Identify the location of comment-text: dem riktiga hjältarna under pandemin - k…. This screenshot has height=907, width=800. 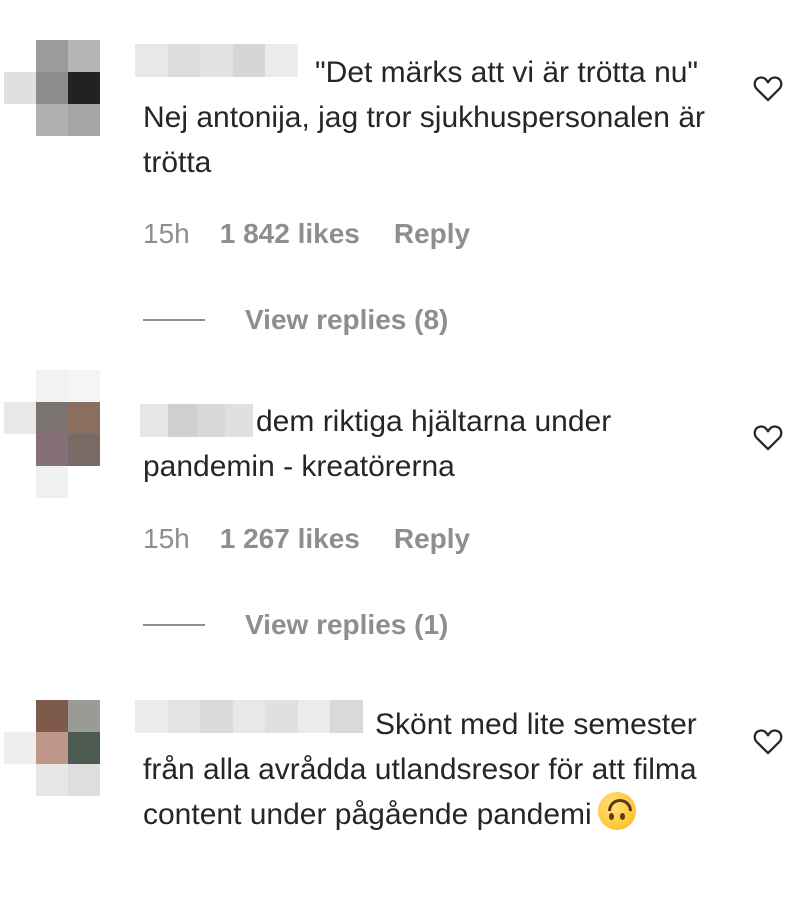
(377, 444).